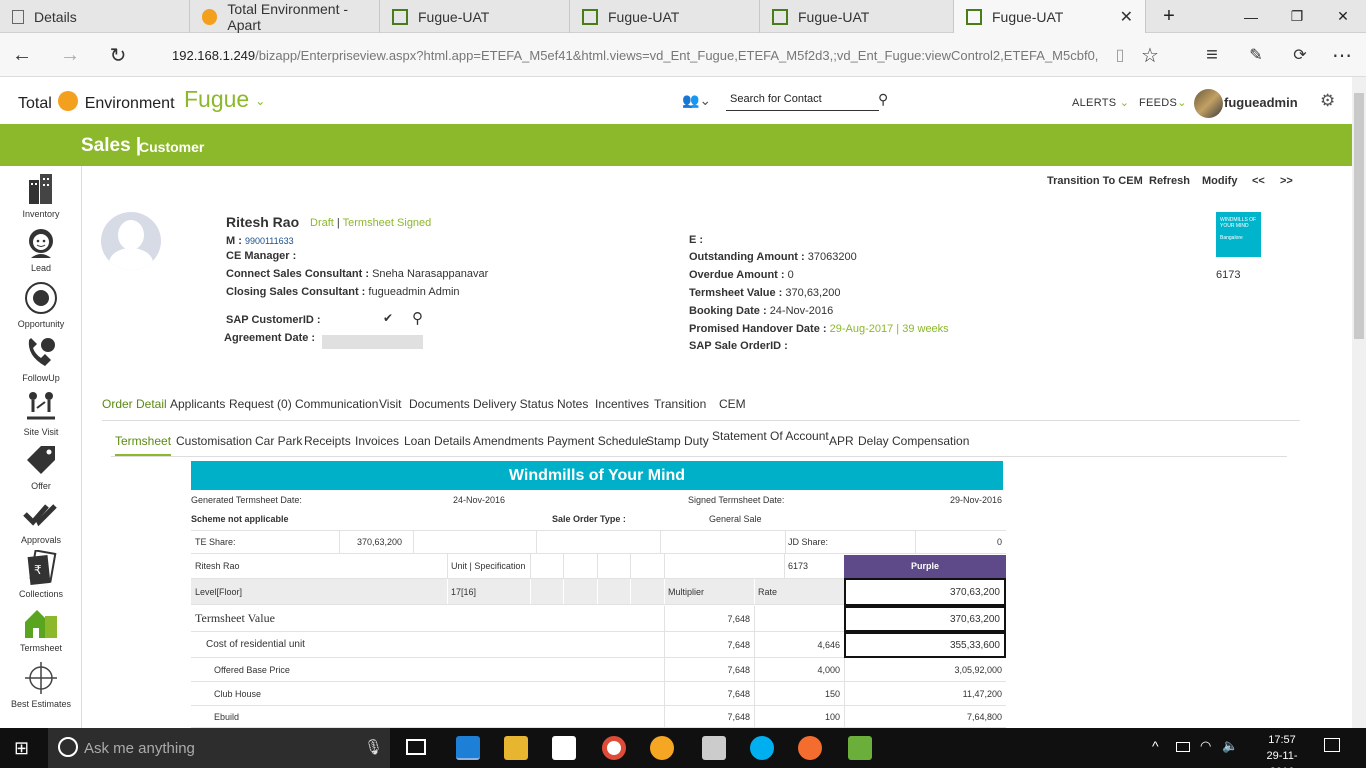  What do you see at coordinates (41, 358) in the screenshot?
I see `sidebar-item-followup: FollowUp` at bounding box center [41, 358].